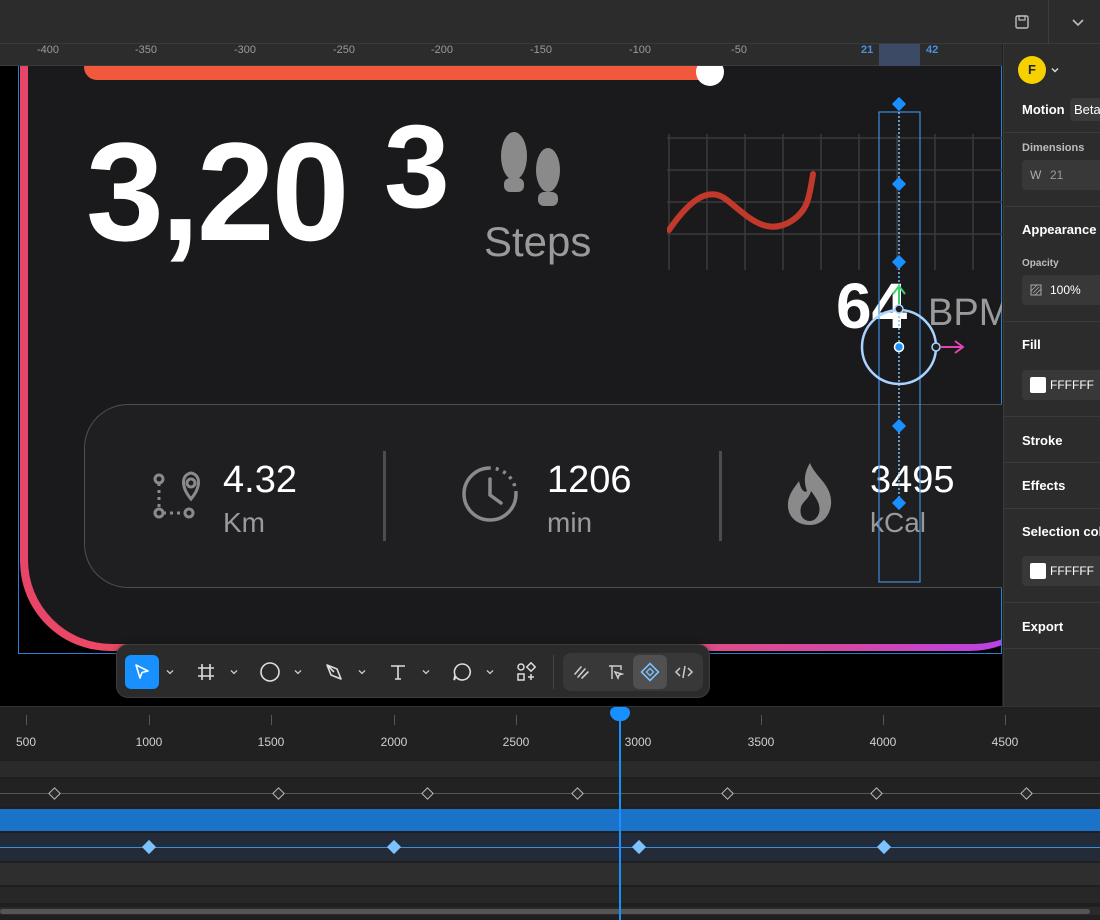  What do you see at coordinates (589, 480) in the screenshot?
I see `duration-value: 1206` at bounding box center [589, 480].